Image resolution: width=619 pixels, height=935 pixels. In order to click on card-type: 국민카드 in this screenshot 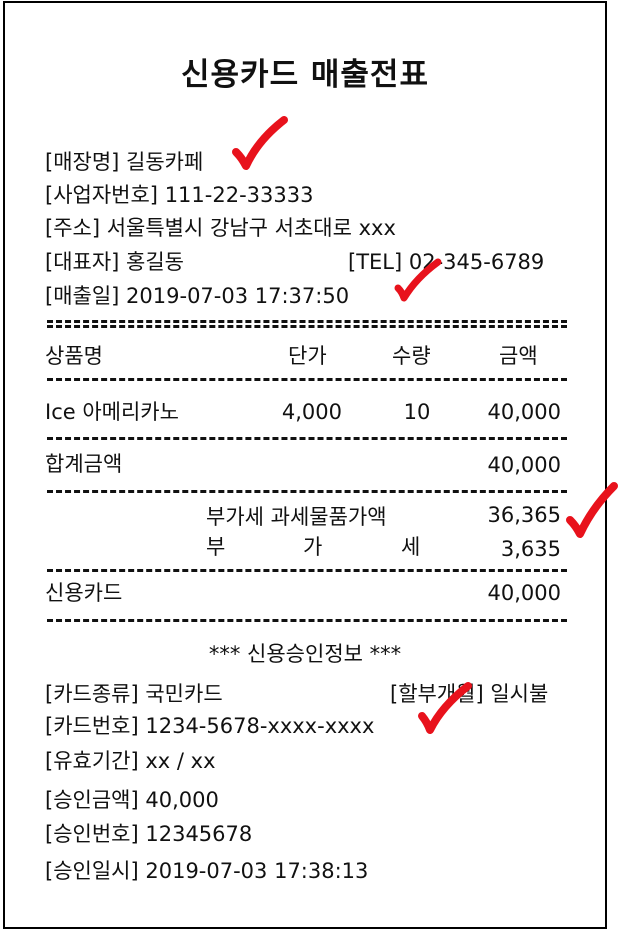, I will do `click(184, 694)`.